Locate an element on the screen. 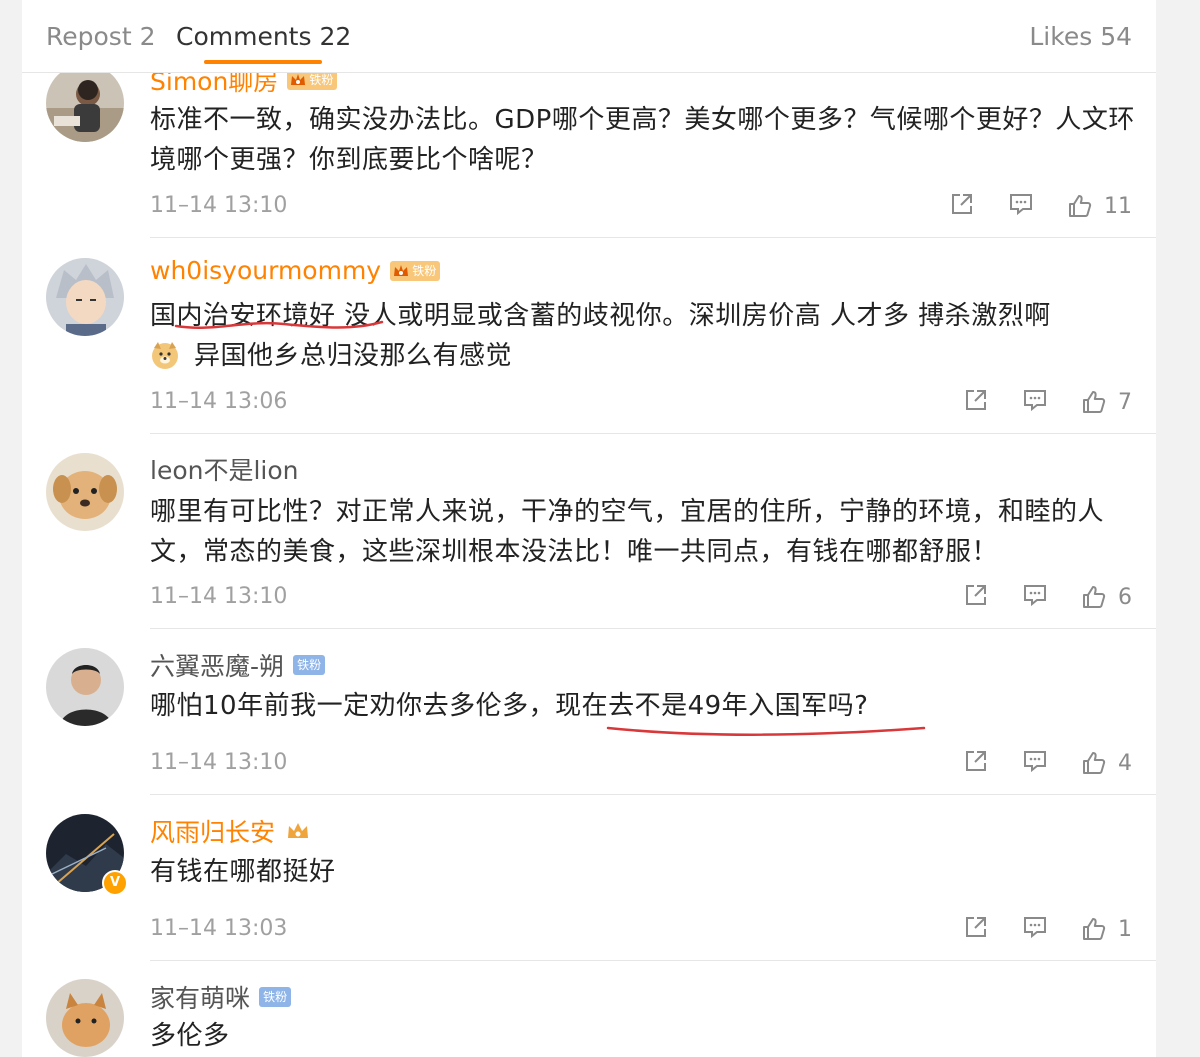  username-row: 风雨归长安 is located at coordinates (230, 830).